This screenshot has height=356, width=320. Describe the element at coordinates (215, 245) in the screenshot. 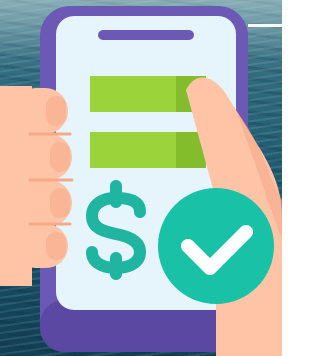

I see `check-badge-icon` at that location.